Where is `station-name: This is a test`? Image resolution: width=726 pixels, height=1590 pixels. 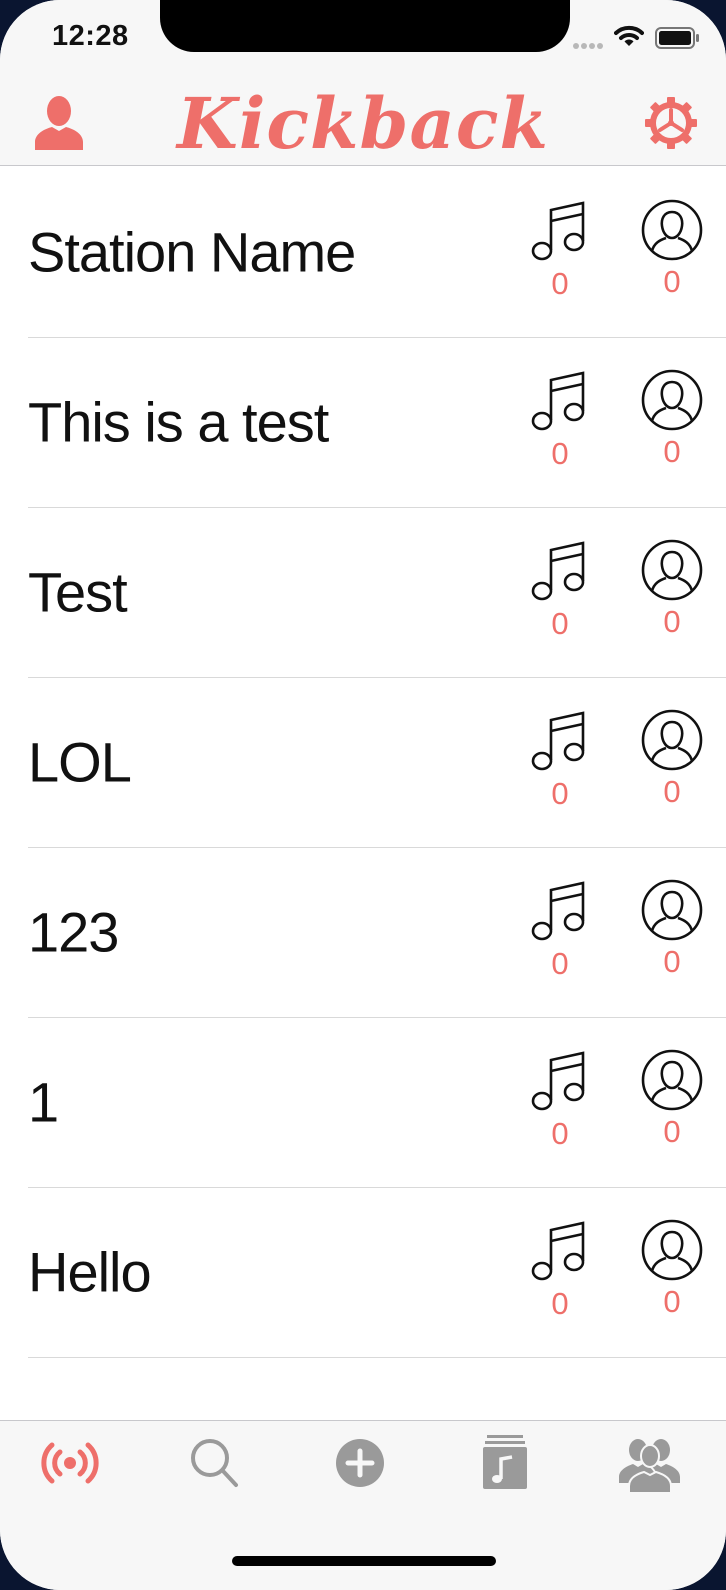 station-name: This is a test is located at coordinates (178, 422).